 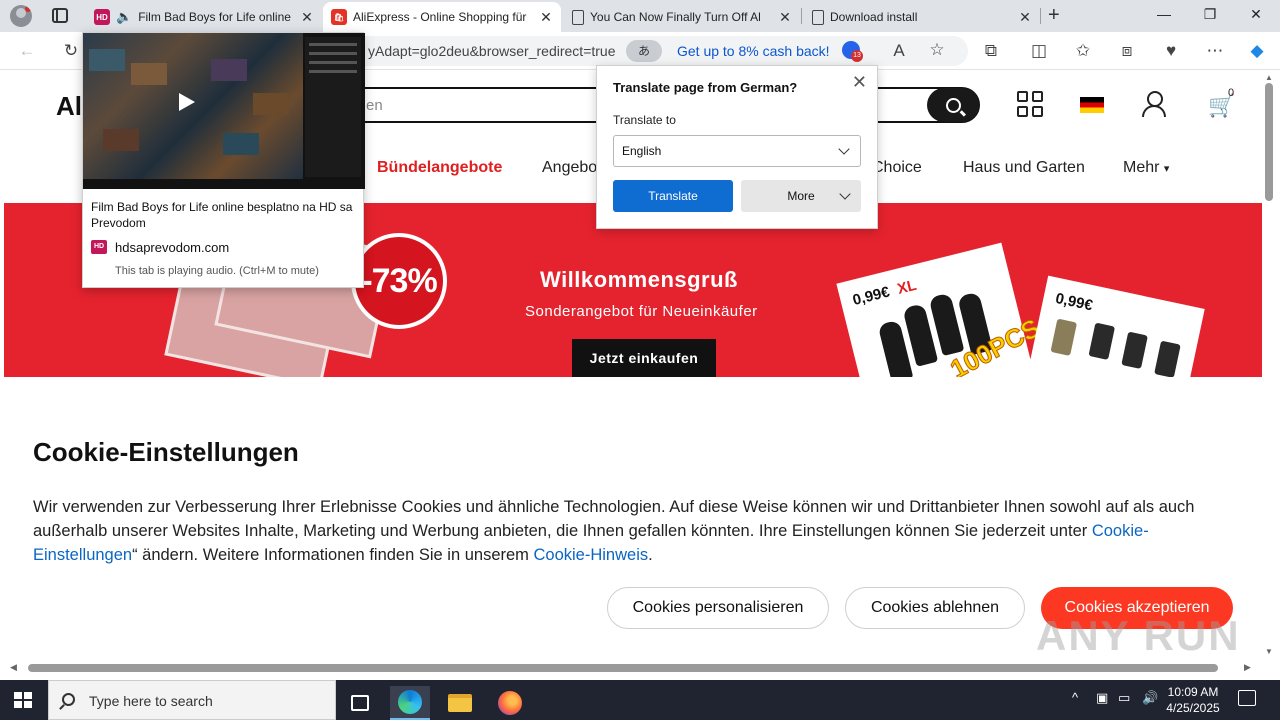 I want to click on nav-angebote: Angebo, so click(x=569, y=168).